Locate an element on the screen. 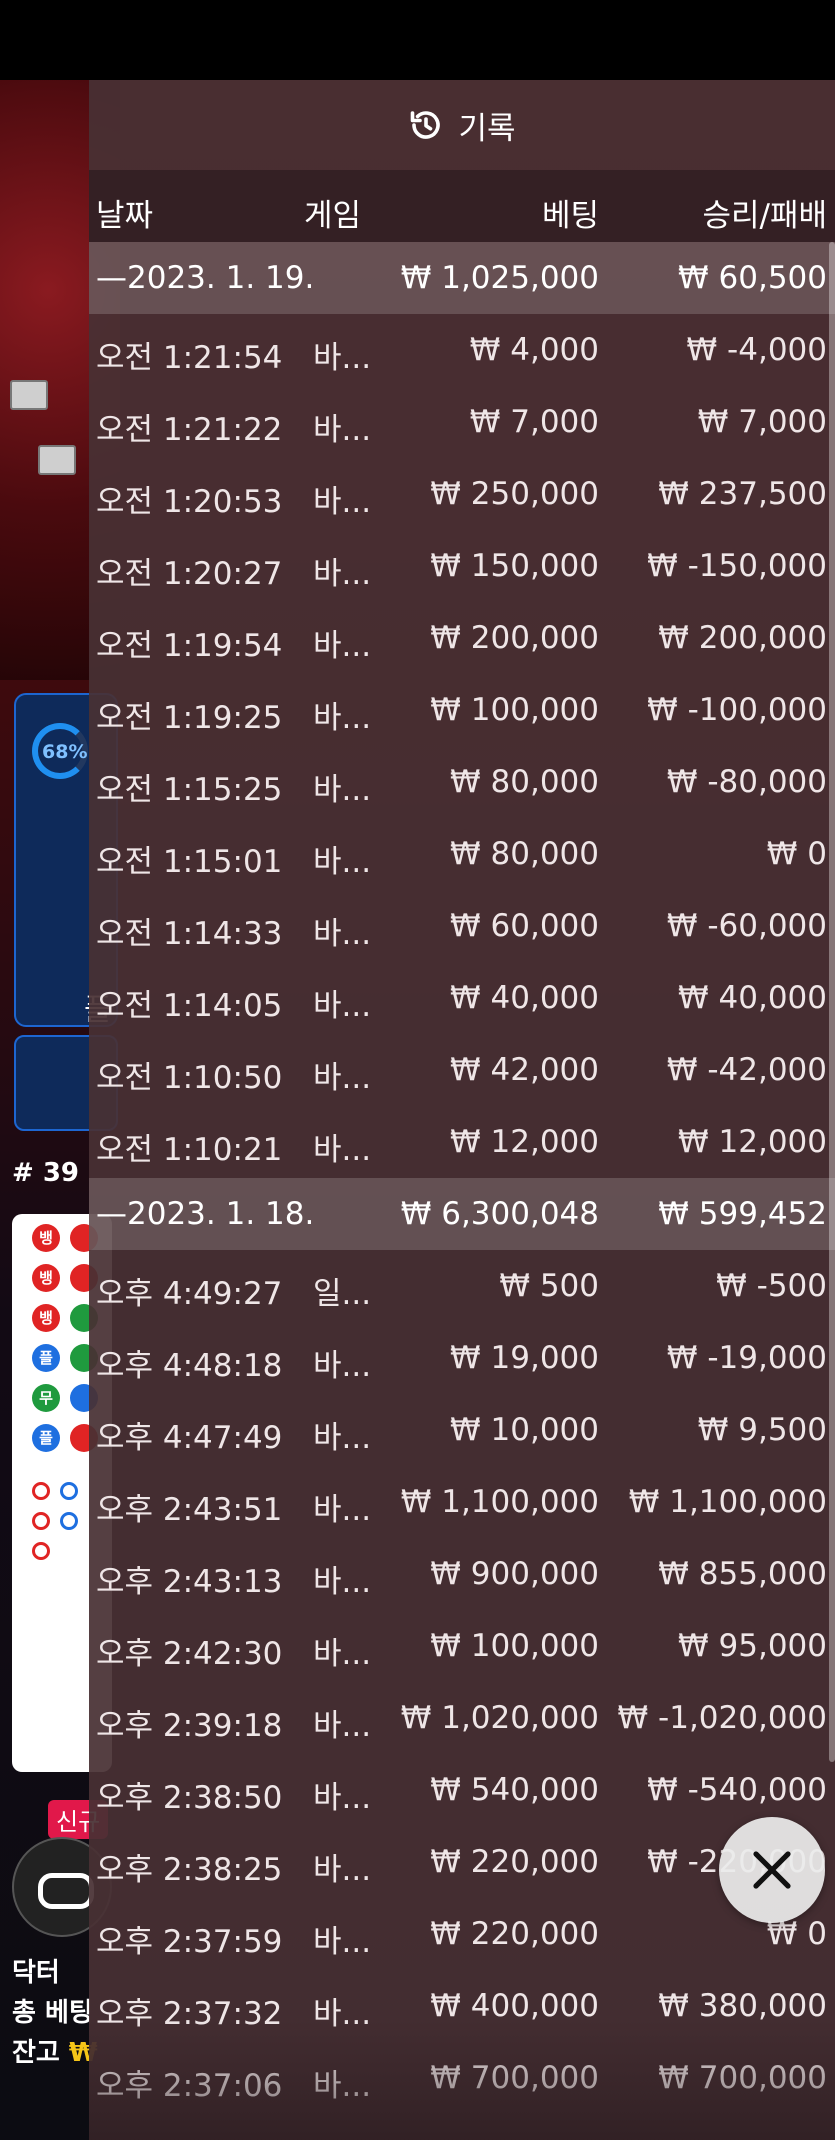  date-group-row: —2023. 1. 19. ₩ 1,025,000 ₩ 60,500 is located at coordinates (462, 278).